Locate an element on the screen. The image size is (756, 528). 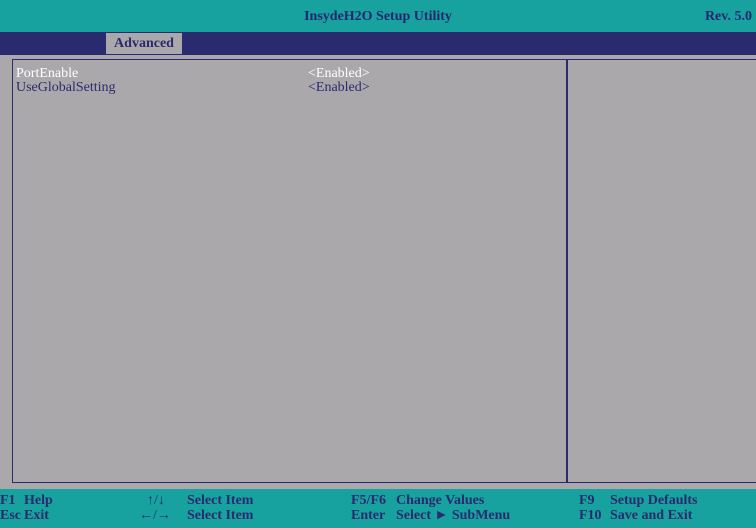
app-title: InsydeH2O Setup Utility is located at coordinates (378, 16).